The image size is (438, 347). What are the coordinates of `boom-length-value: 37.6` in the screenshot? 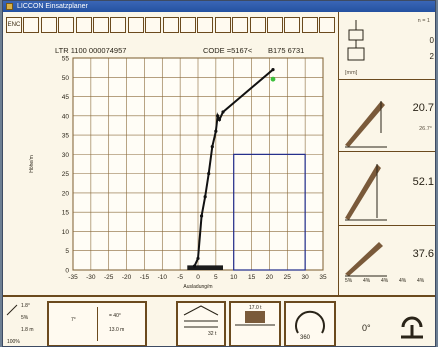 It's located at (423, 254).